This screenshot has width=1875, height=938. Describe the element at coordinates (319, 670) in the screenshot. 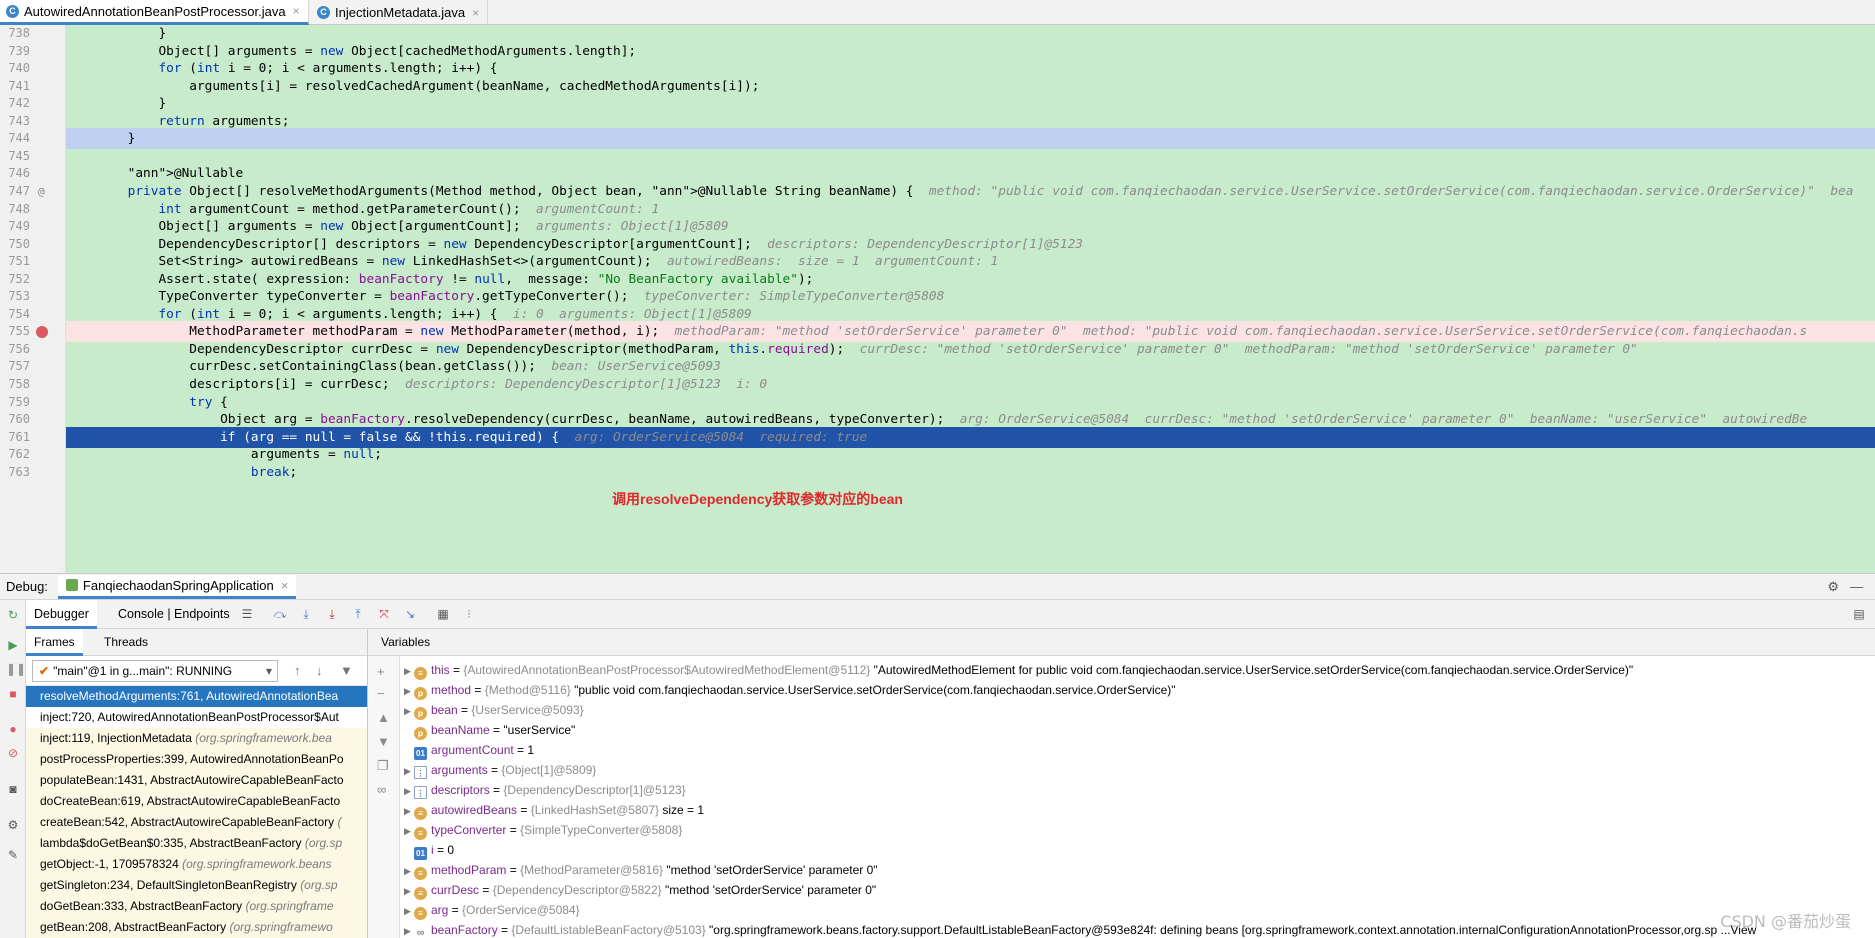

I see `down-arrow-icon: ↓` at that location.